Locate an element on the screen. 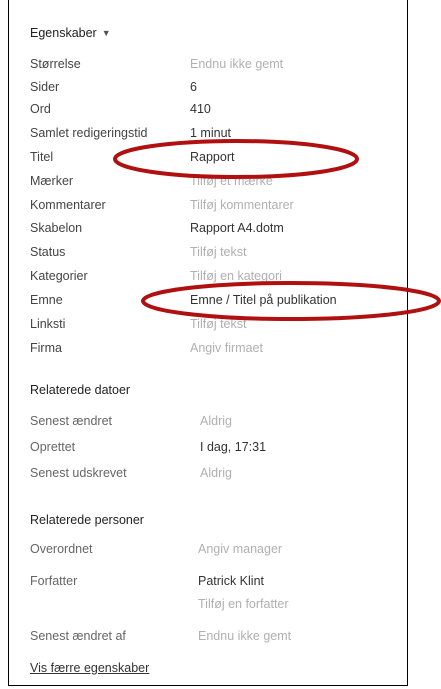  author-name: Patrick Klint is located at coordinates (231, 581).